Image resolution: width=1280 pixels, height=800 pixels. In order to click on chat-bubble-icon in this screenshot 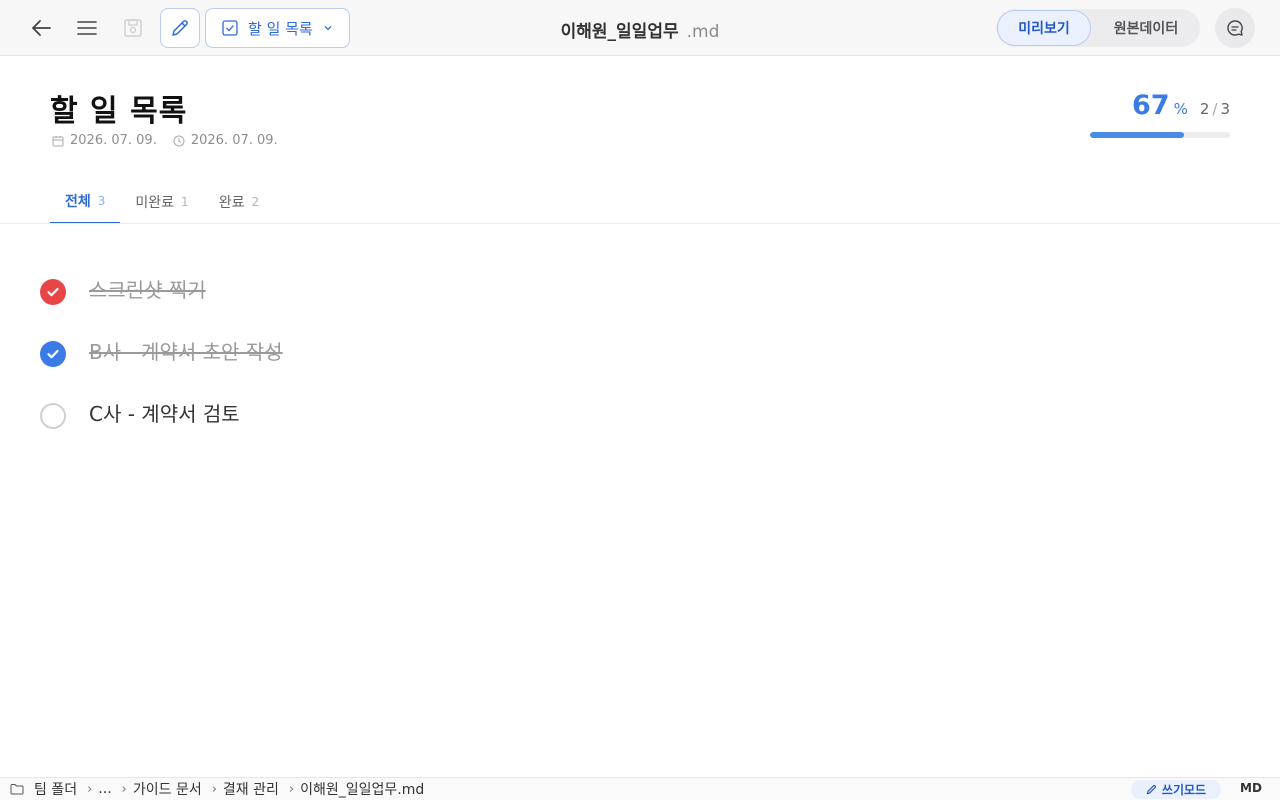, I will do `click(1235, 28)`.